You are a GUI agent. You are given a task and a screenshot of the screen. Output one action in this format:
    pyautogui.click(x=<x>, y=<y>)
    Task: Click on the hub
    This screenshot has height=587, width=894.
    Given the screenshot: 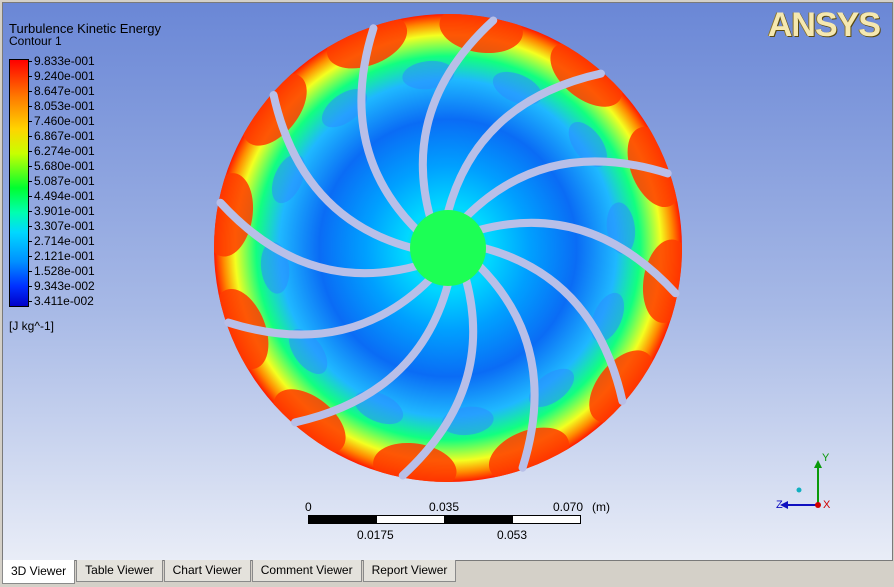 What is the action you would take?
    pyautogui.click(x=448, y=248)
    